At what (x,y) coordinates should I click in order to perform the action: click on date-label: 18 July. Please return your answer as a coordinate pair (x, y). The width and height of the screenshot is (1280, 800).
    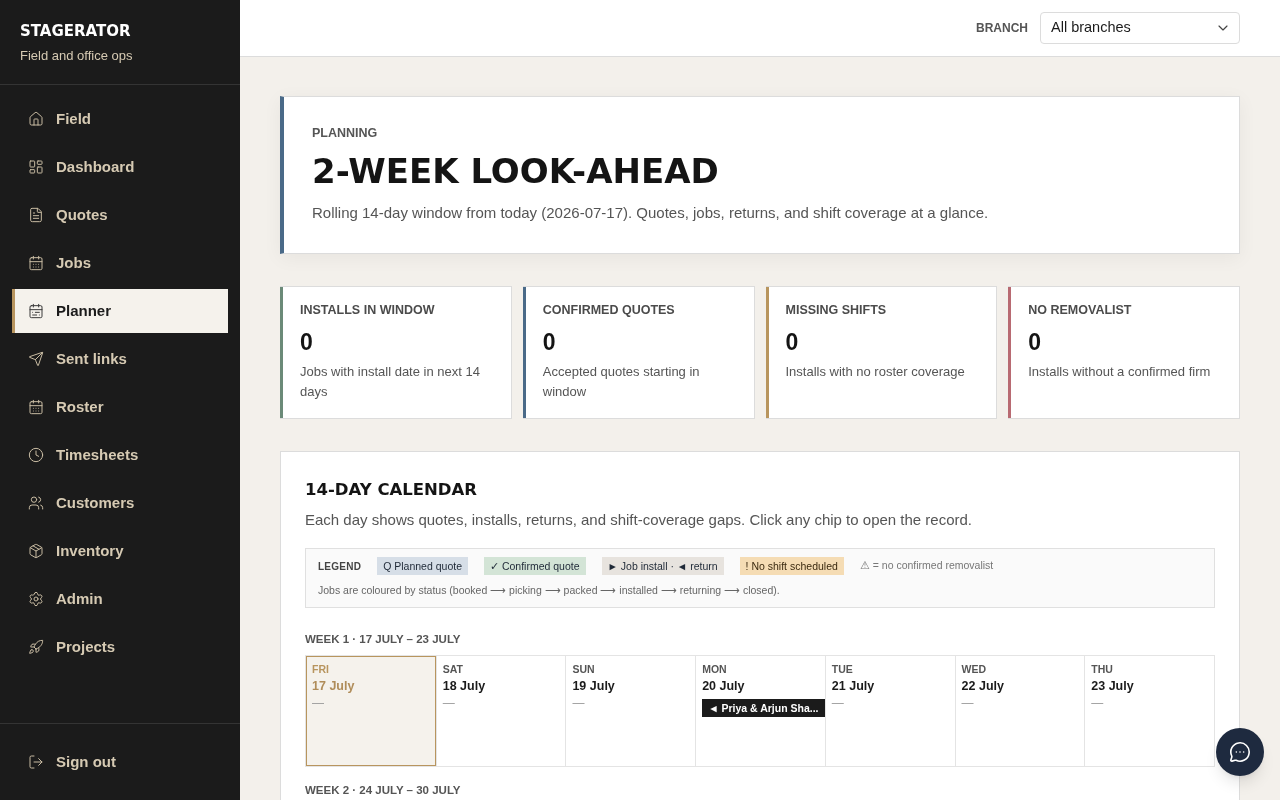
    Looking at the image, I should click on (464, 686).